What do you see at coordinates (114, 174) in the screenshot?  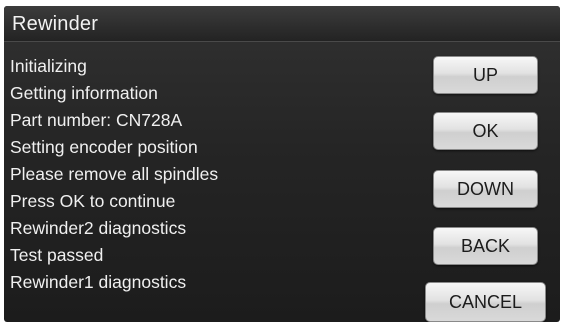 I see `message-line: Please remove all spindles` at bounding box center [114, 174].